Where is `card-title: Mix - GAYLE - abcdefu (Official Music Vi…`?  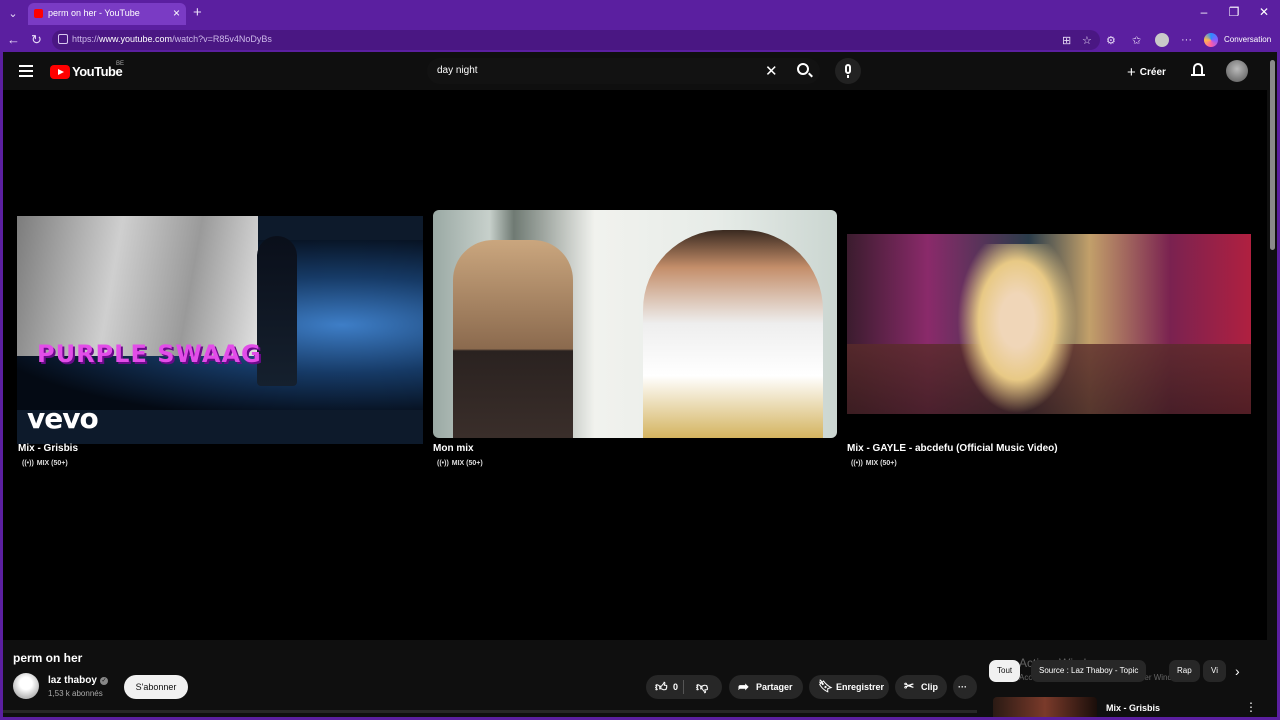
card-title: Mix - GAYLE - abcdefu (Official Music Vi… is located at coordinates (952, 448).